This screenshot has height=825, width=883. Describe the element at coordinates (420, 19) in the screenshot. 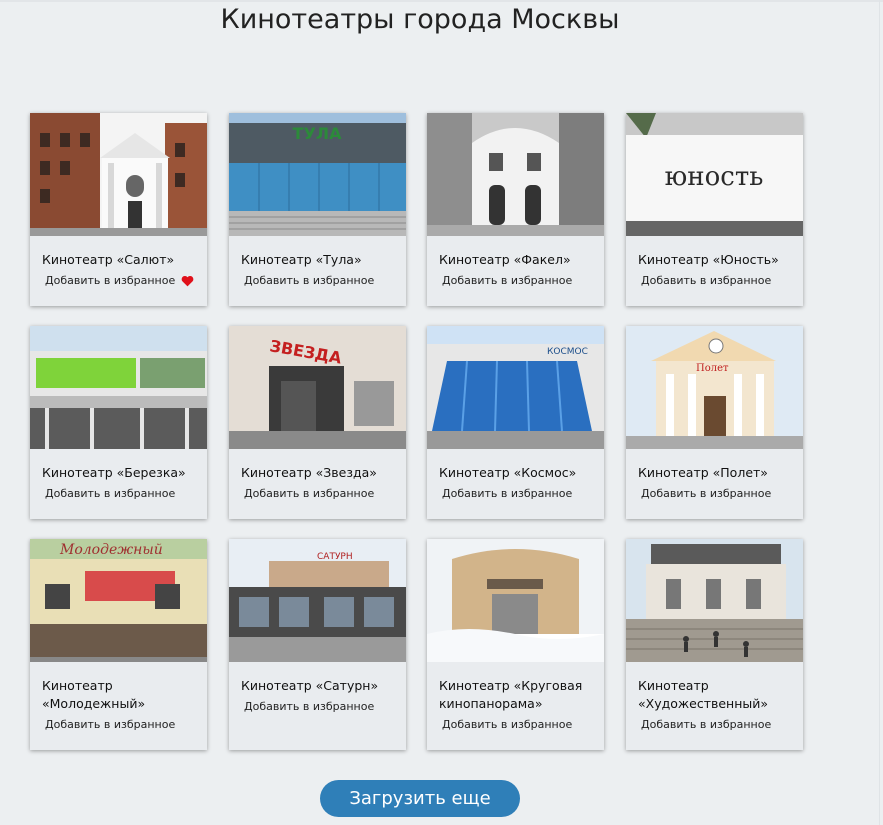

I see `page-title: Кинотеатры города Москвы` at that location.